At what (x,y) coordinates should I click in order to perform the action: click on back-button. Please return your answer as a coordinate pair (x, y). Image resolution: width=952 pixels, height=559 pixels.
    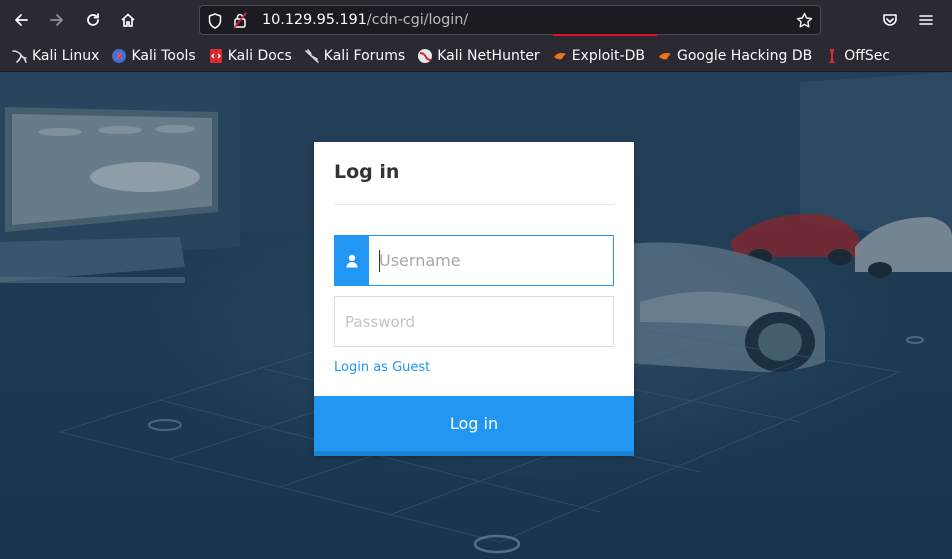
    Looking at the image, I should click on (21, 20).